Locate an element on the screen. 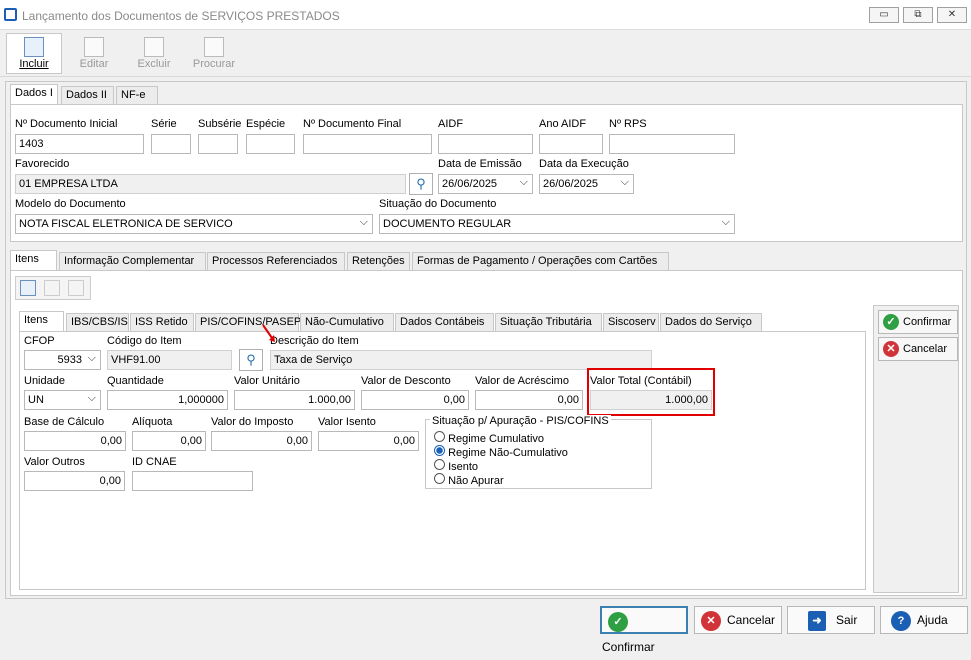 The image size is (971, 660). doc-inicial-label: Nº Documento Inicial is located at coordinates (66, 124).